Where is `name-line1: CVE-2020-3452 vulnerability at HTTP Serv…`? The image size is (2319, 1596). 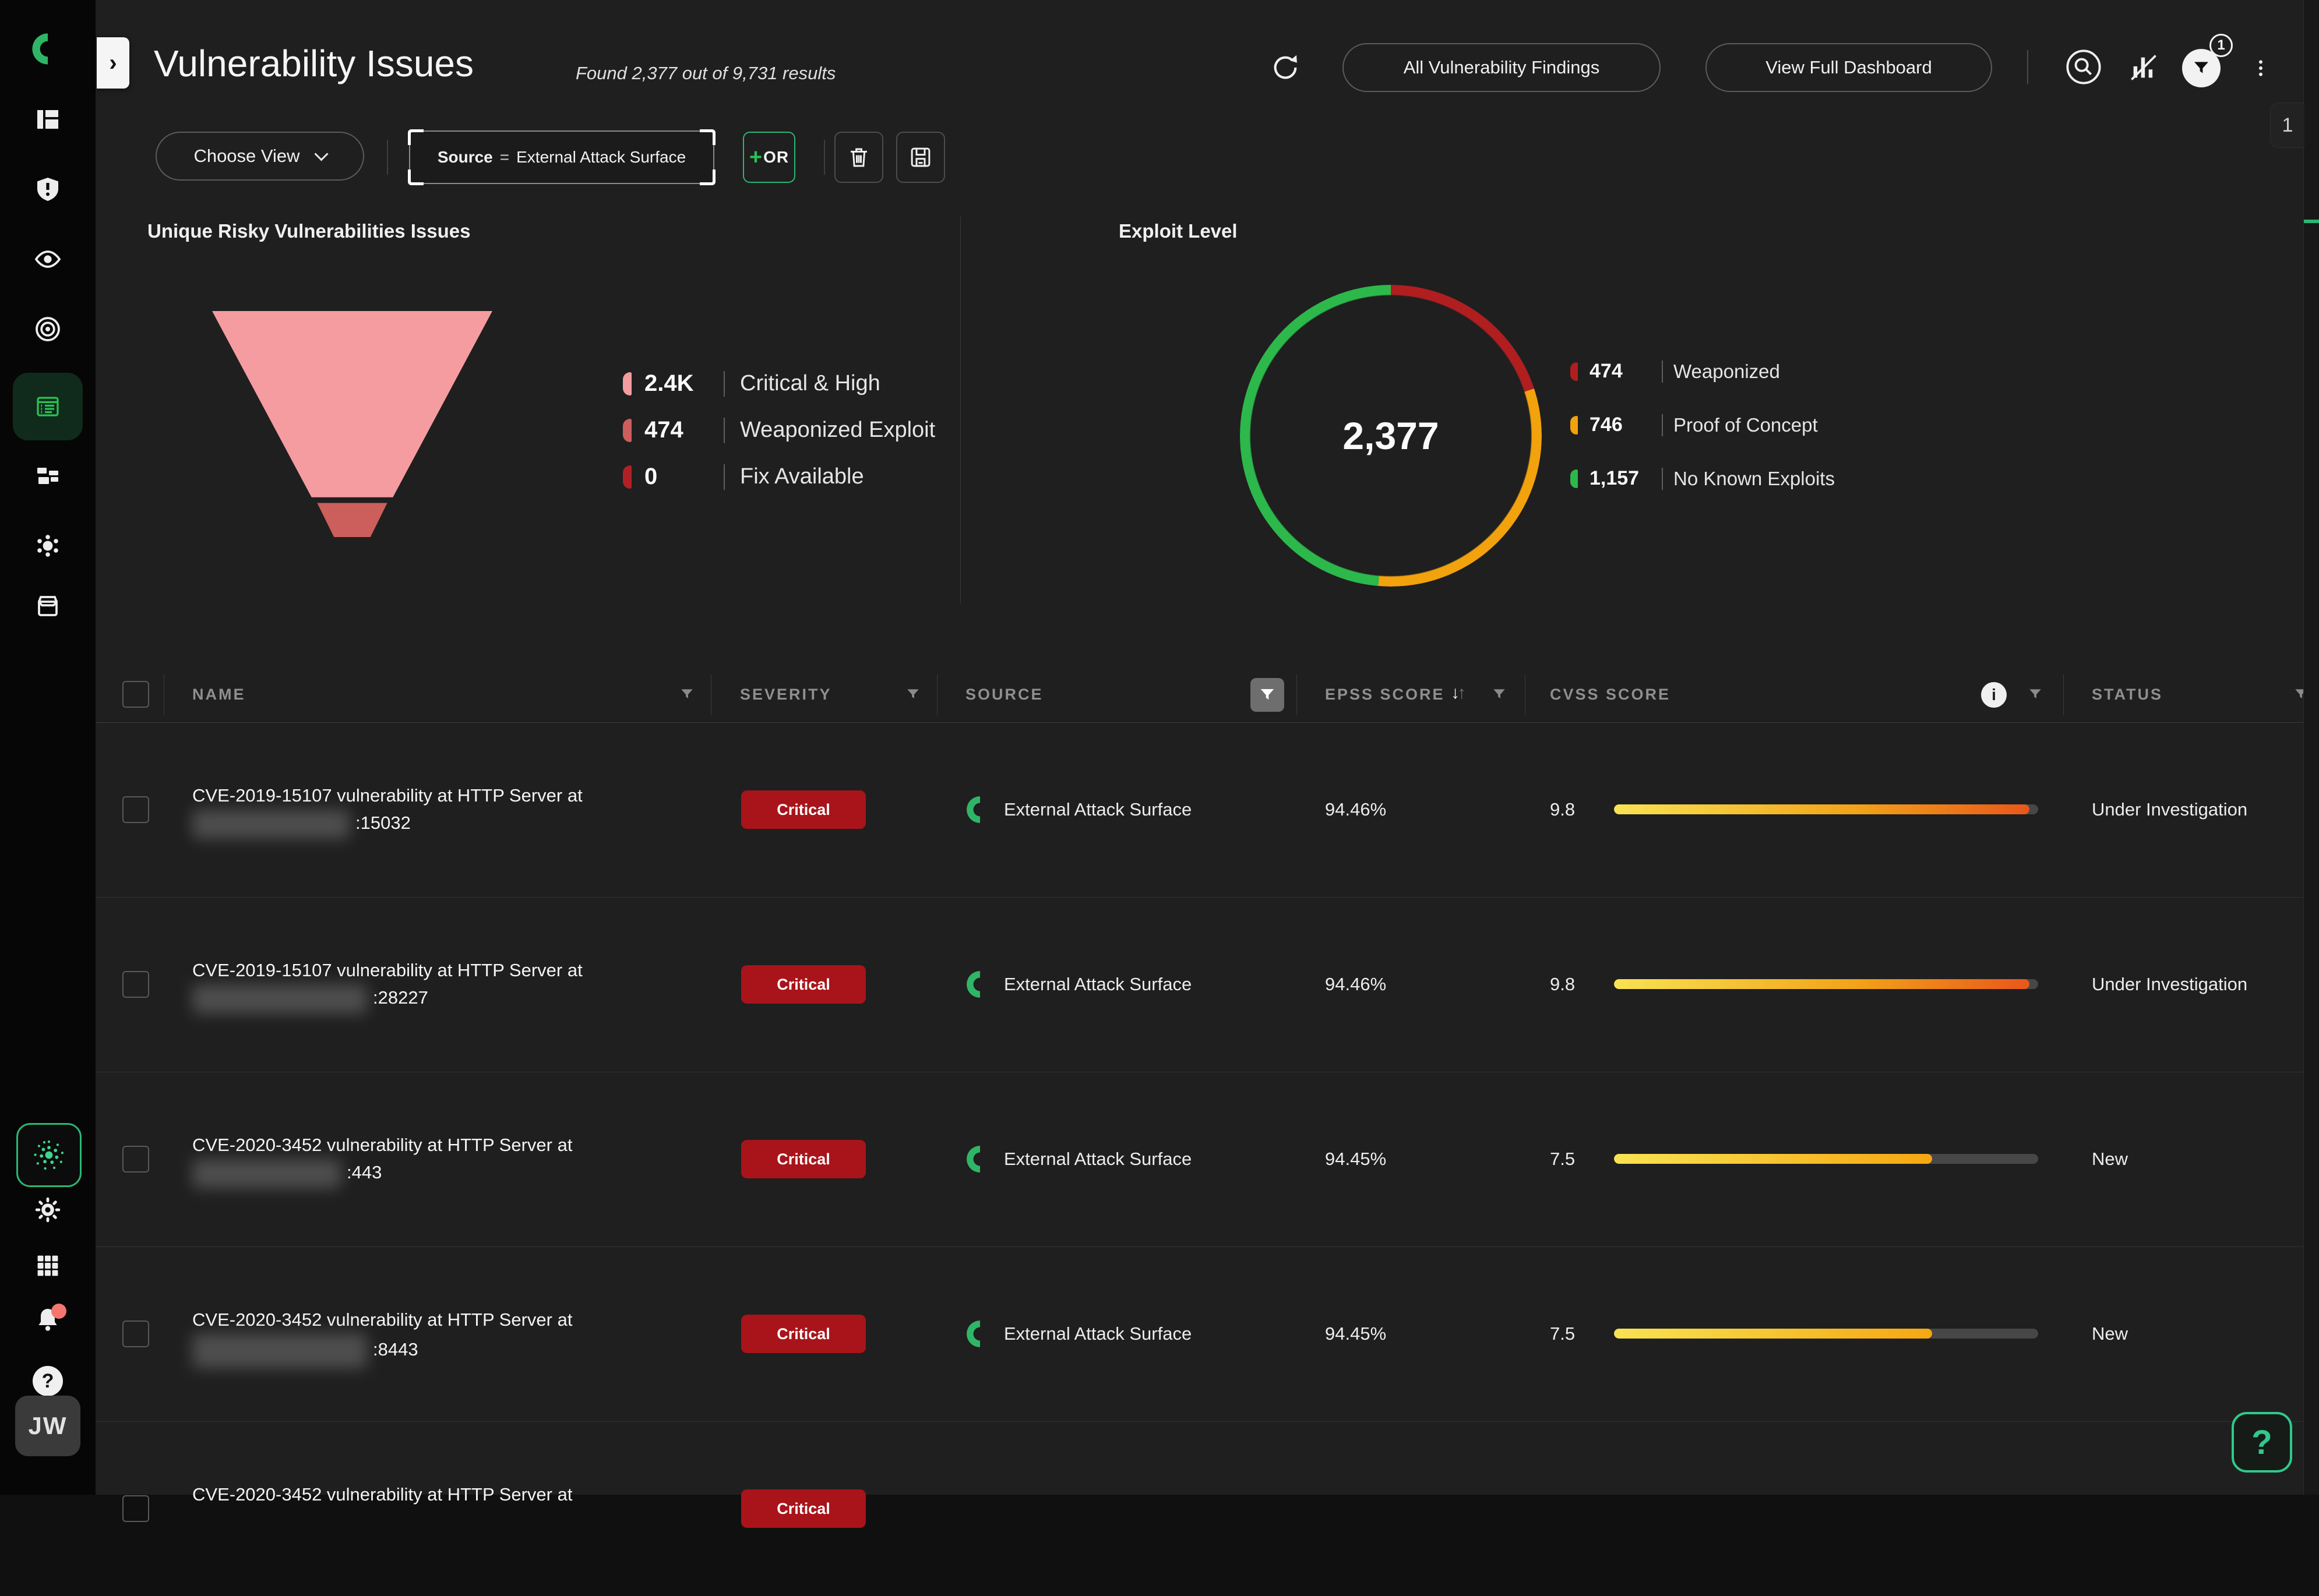 name-line1: CVE-2020-3452 vulnerability at HTTP Serv… is located at coordinates (382, 1319).